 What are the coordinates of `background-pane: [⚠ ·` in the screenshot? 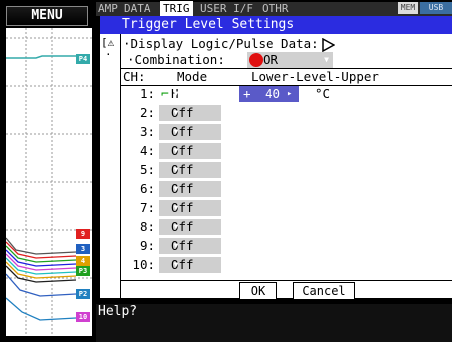 It's located at (110, 166).